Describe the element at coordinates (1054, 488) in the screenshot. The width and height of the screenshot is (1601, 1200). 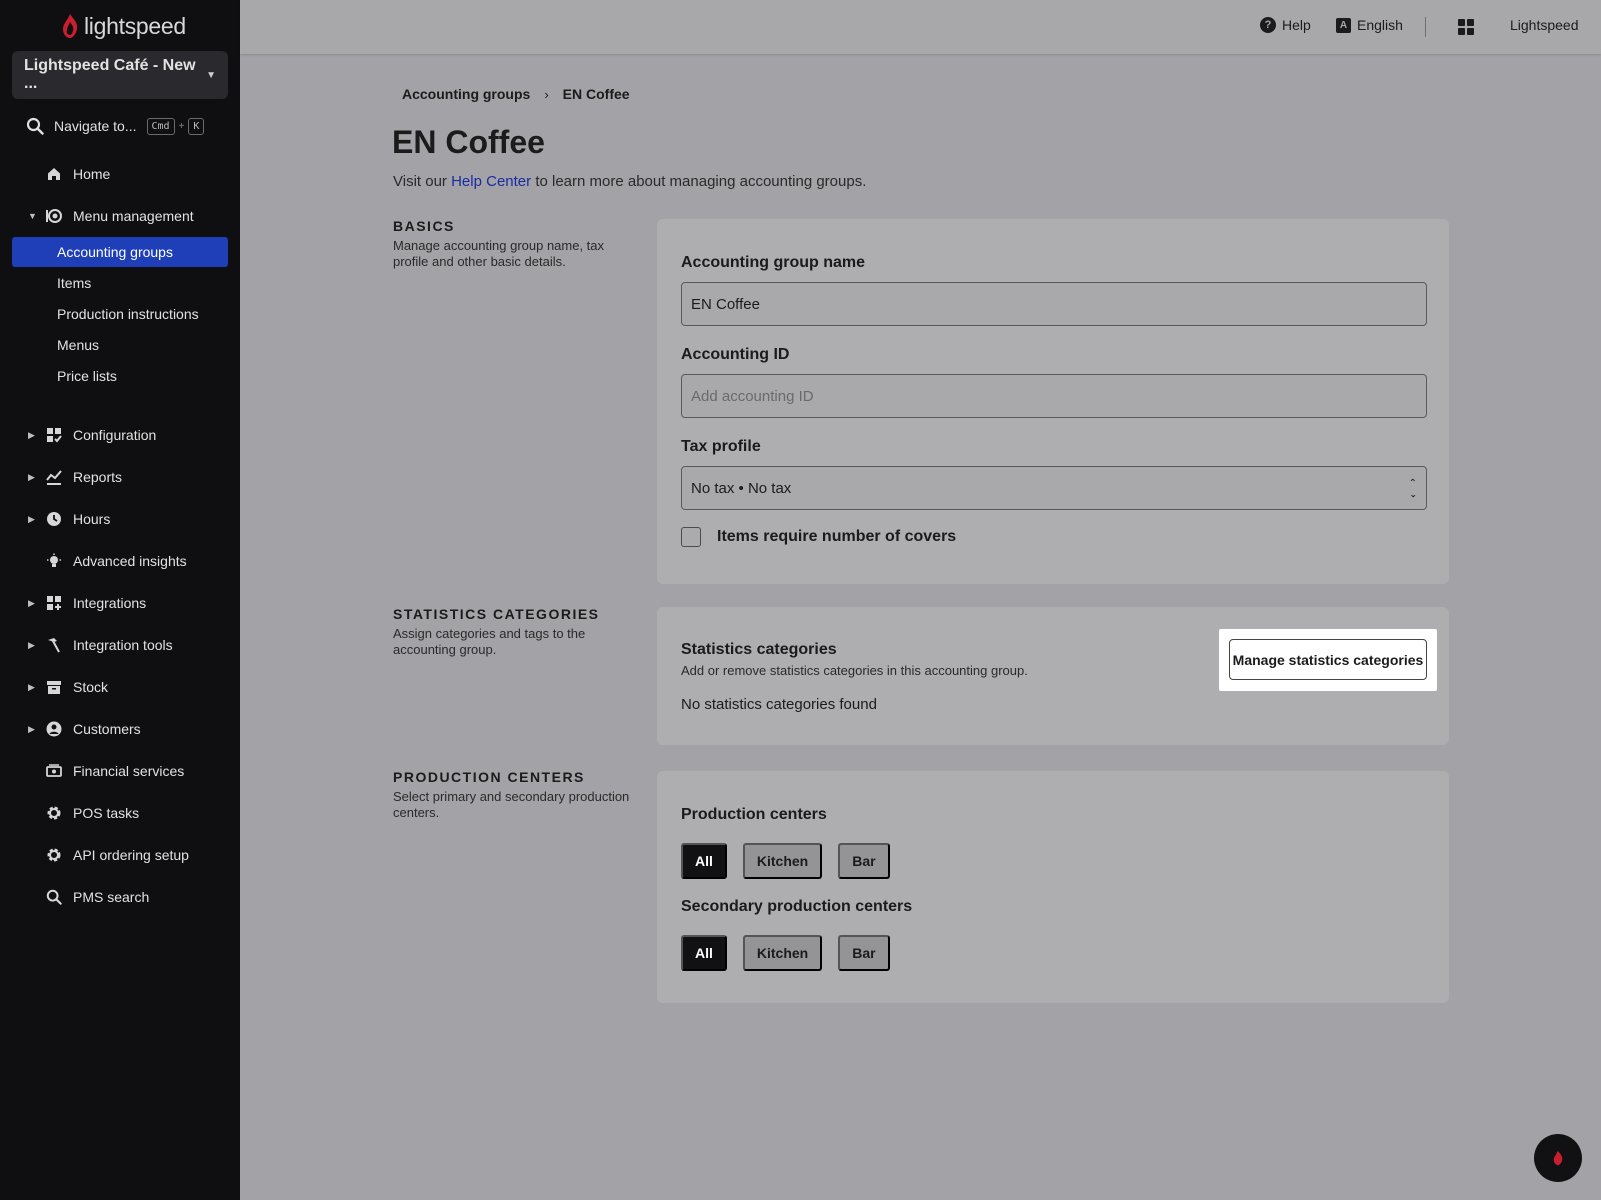
I see `tax-profile-select: No tax • No tax ⌃ ⌃` at that location.